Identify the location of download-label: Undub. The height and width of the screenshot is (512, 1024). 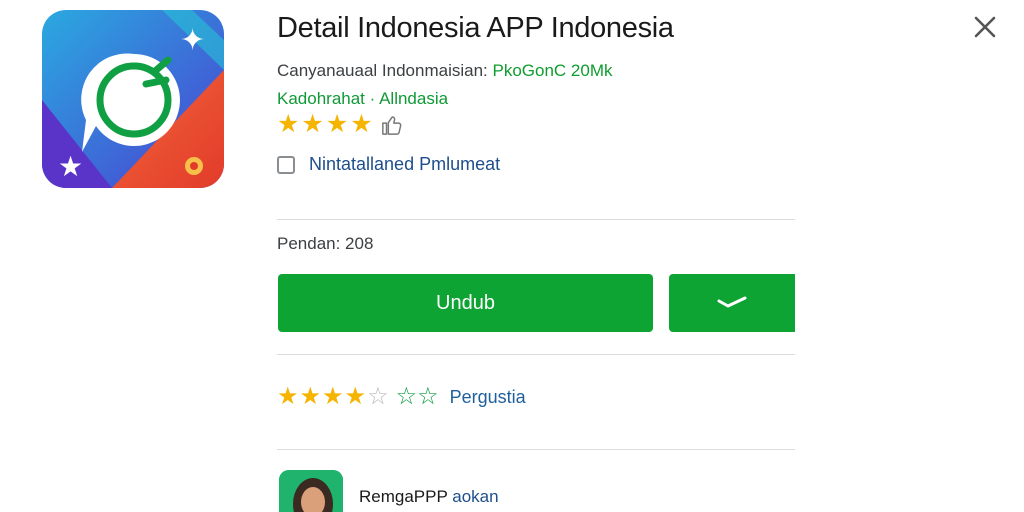
(465, 302).